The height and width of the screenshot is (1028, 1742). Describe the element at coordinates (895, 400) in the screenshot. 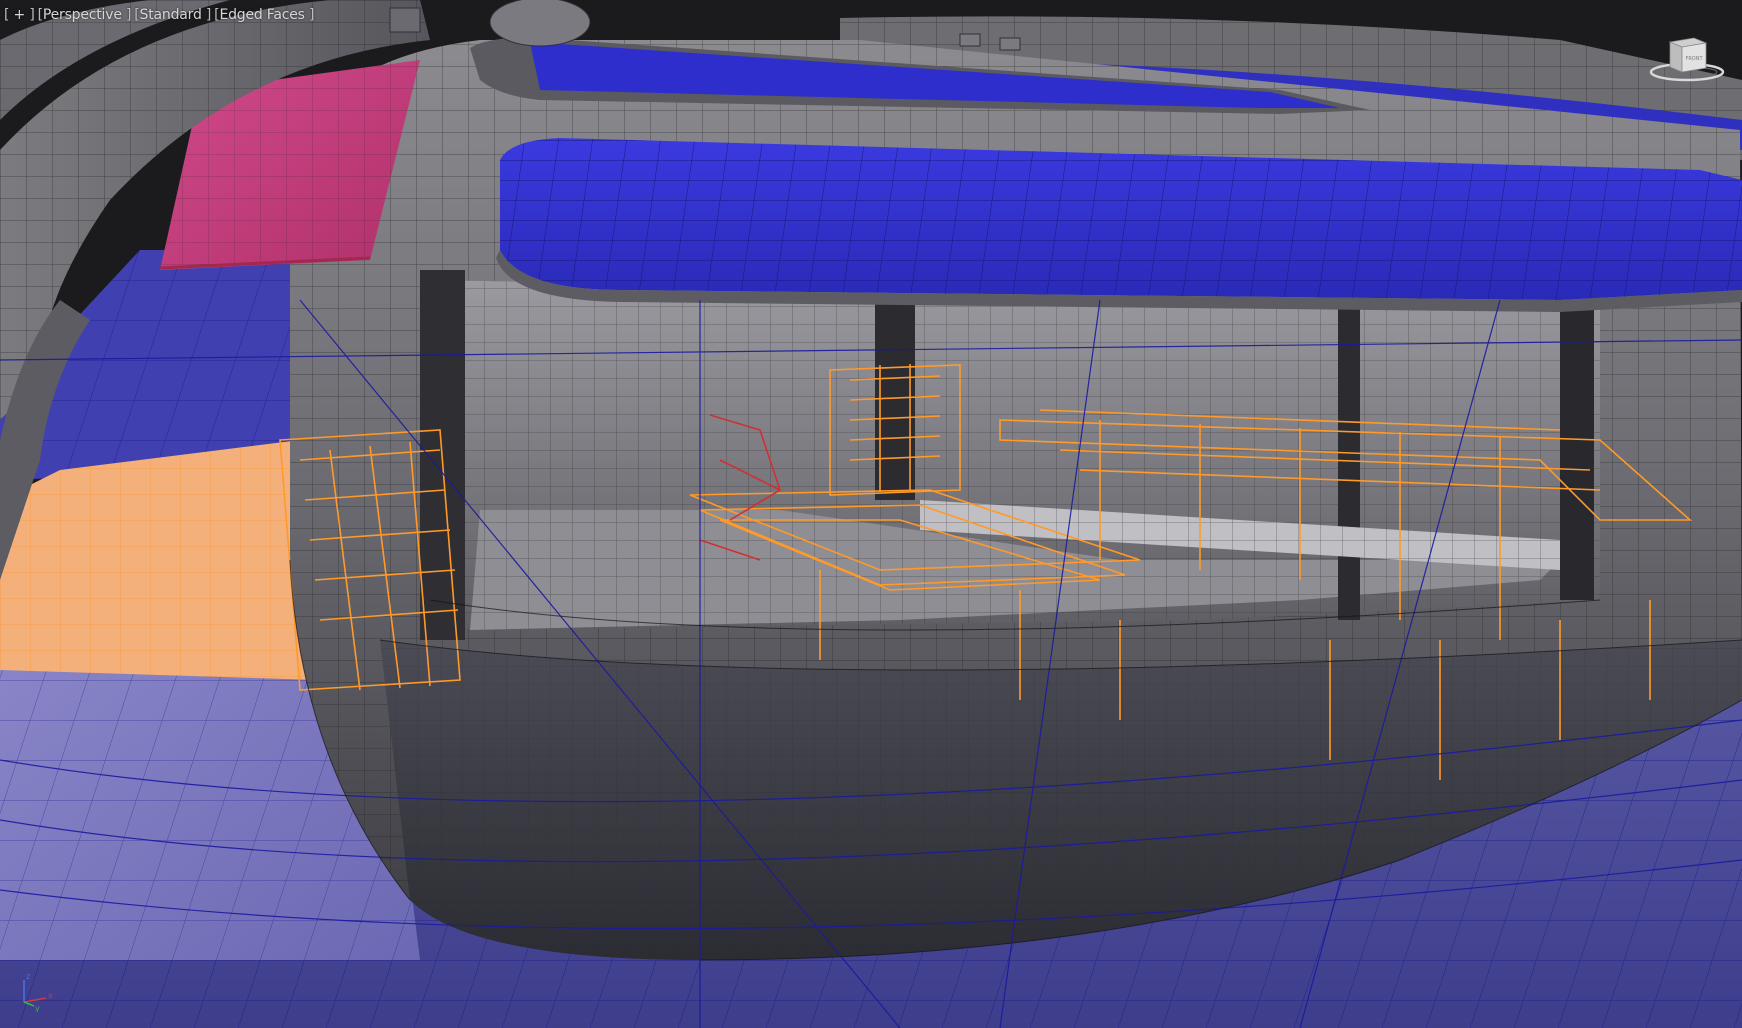

I see `pillar-mid` at that location.